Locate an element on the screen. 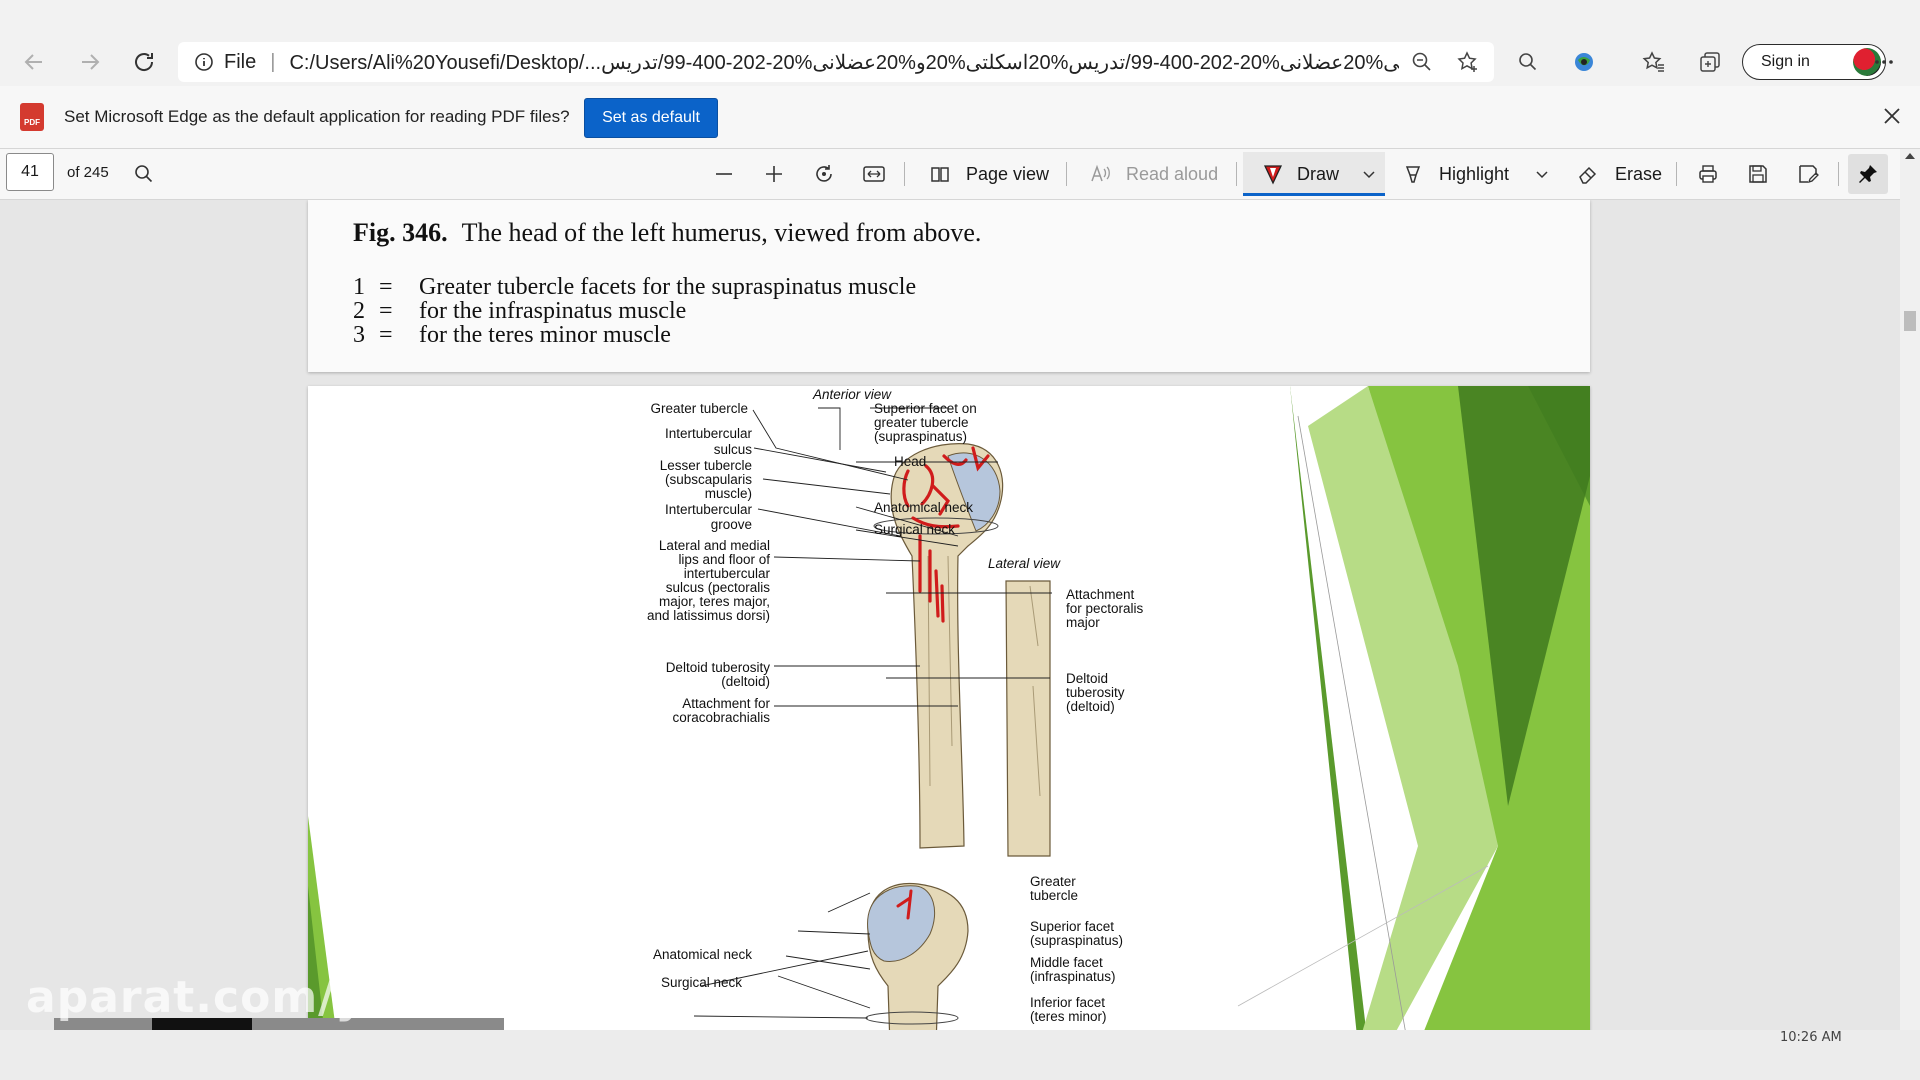  back-arrow-icon is located at coordinates (33, 62).